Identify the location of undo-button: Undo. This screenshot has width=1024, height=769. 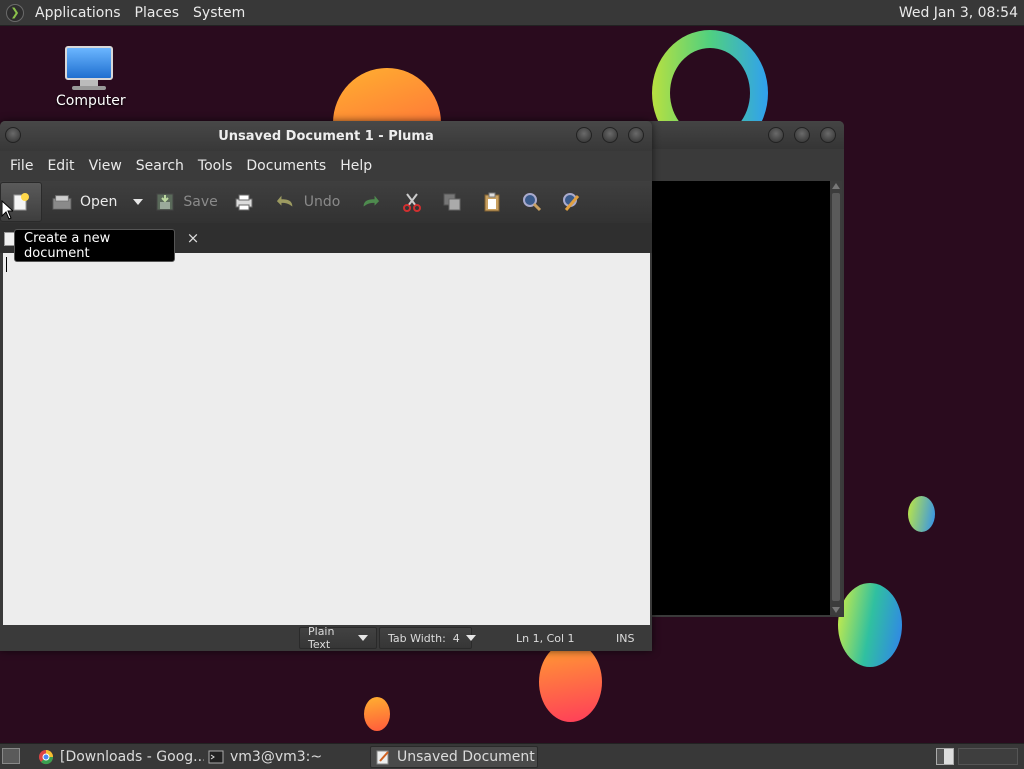
(308, 202).